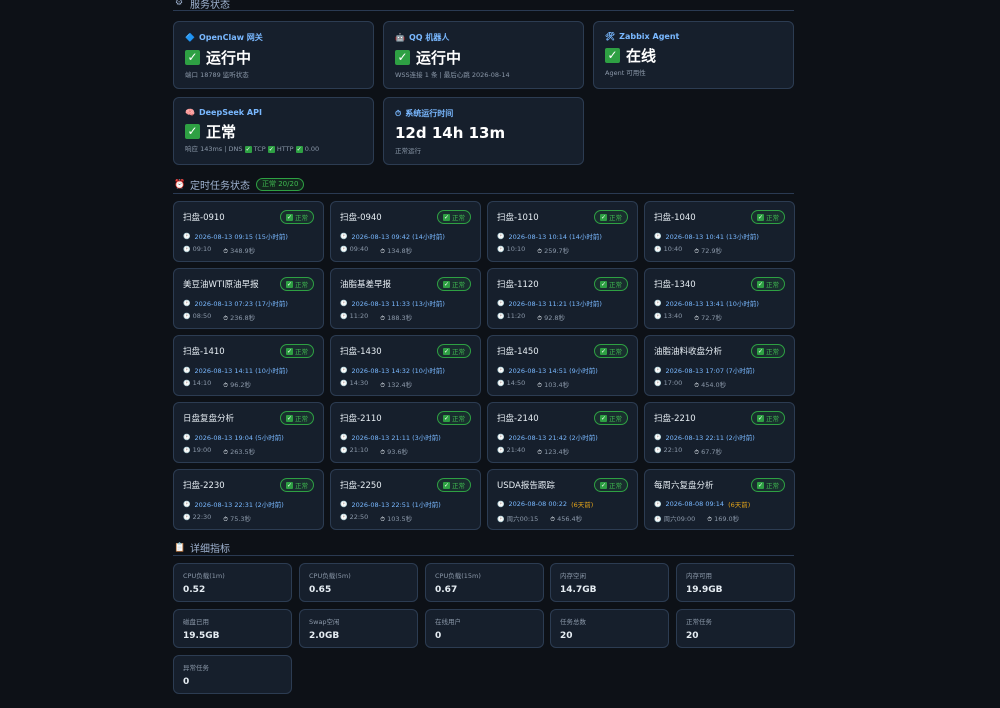 Image resolution: width=1000 pixels, height=708 pixels. Describe the element at coordinates (202, 450) in the screenshot. I see `task-schedule-value: 19:00` at that location.